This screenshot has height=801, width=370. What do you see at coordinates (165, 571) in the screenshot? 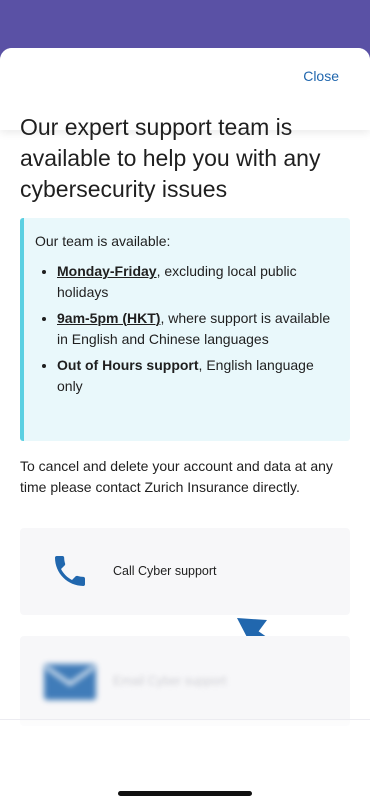
I see `call-support-label: Call Cyber support` at bounding box center [165, 571].